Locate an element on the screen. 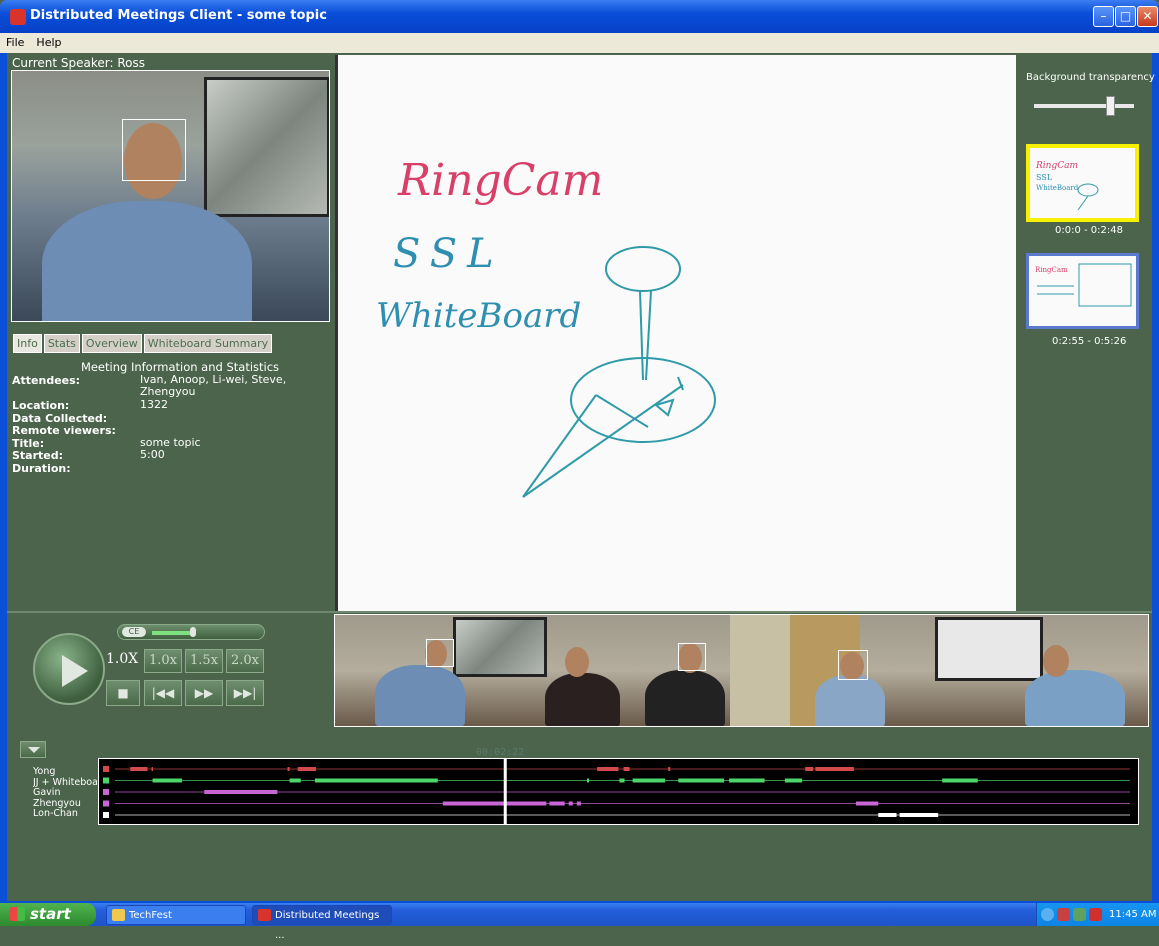 The image size is (1159, 946). volume-knob is located at coordinates (193, 632).